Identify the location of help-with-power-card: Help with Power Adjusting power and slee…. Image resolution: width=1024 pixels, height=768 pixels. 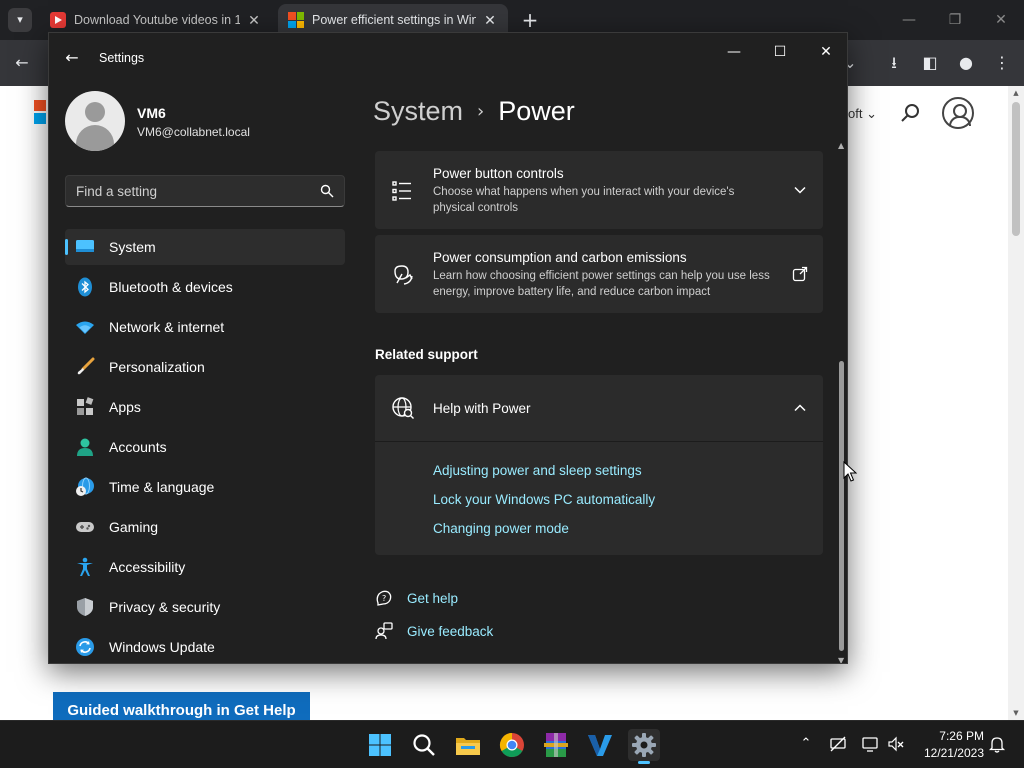
(599, 465).